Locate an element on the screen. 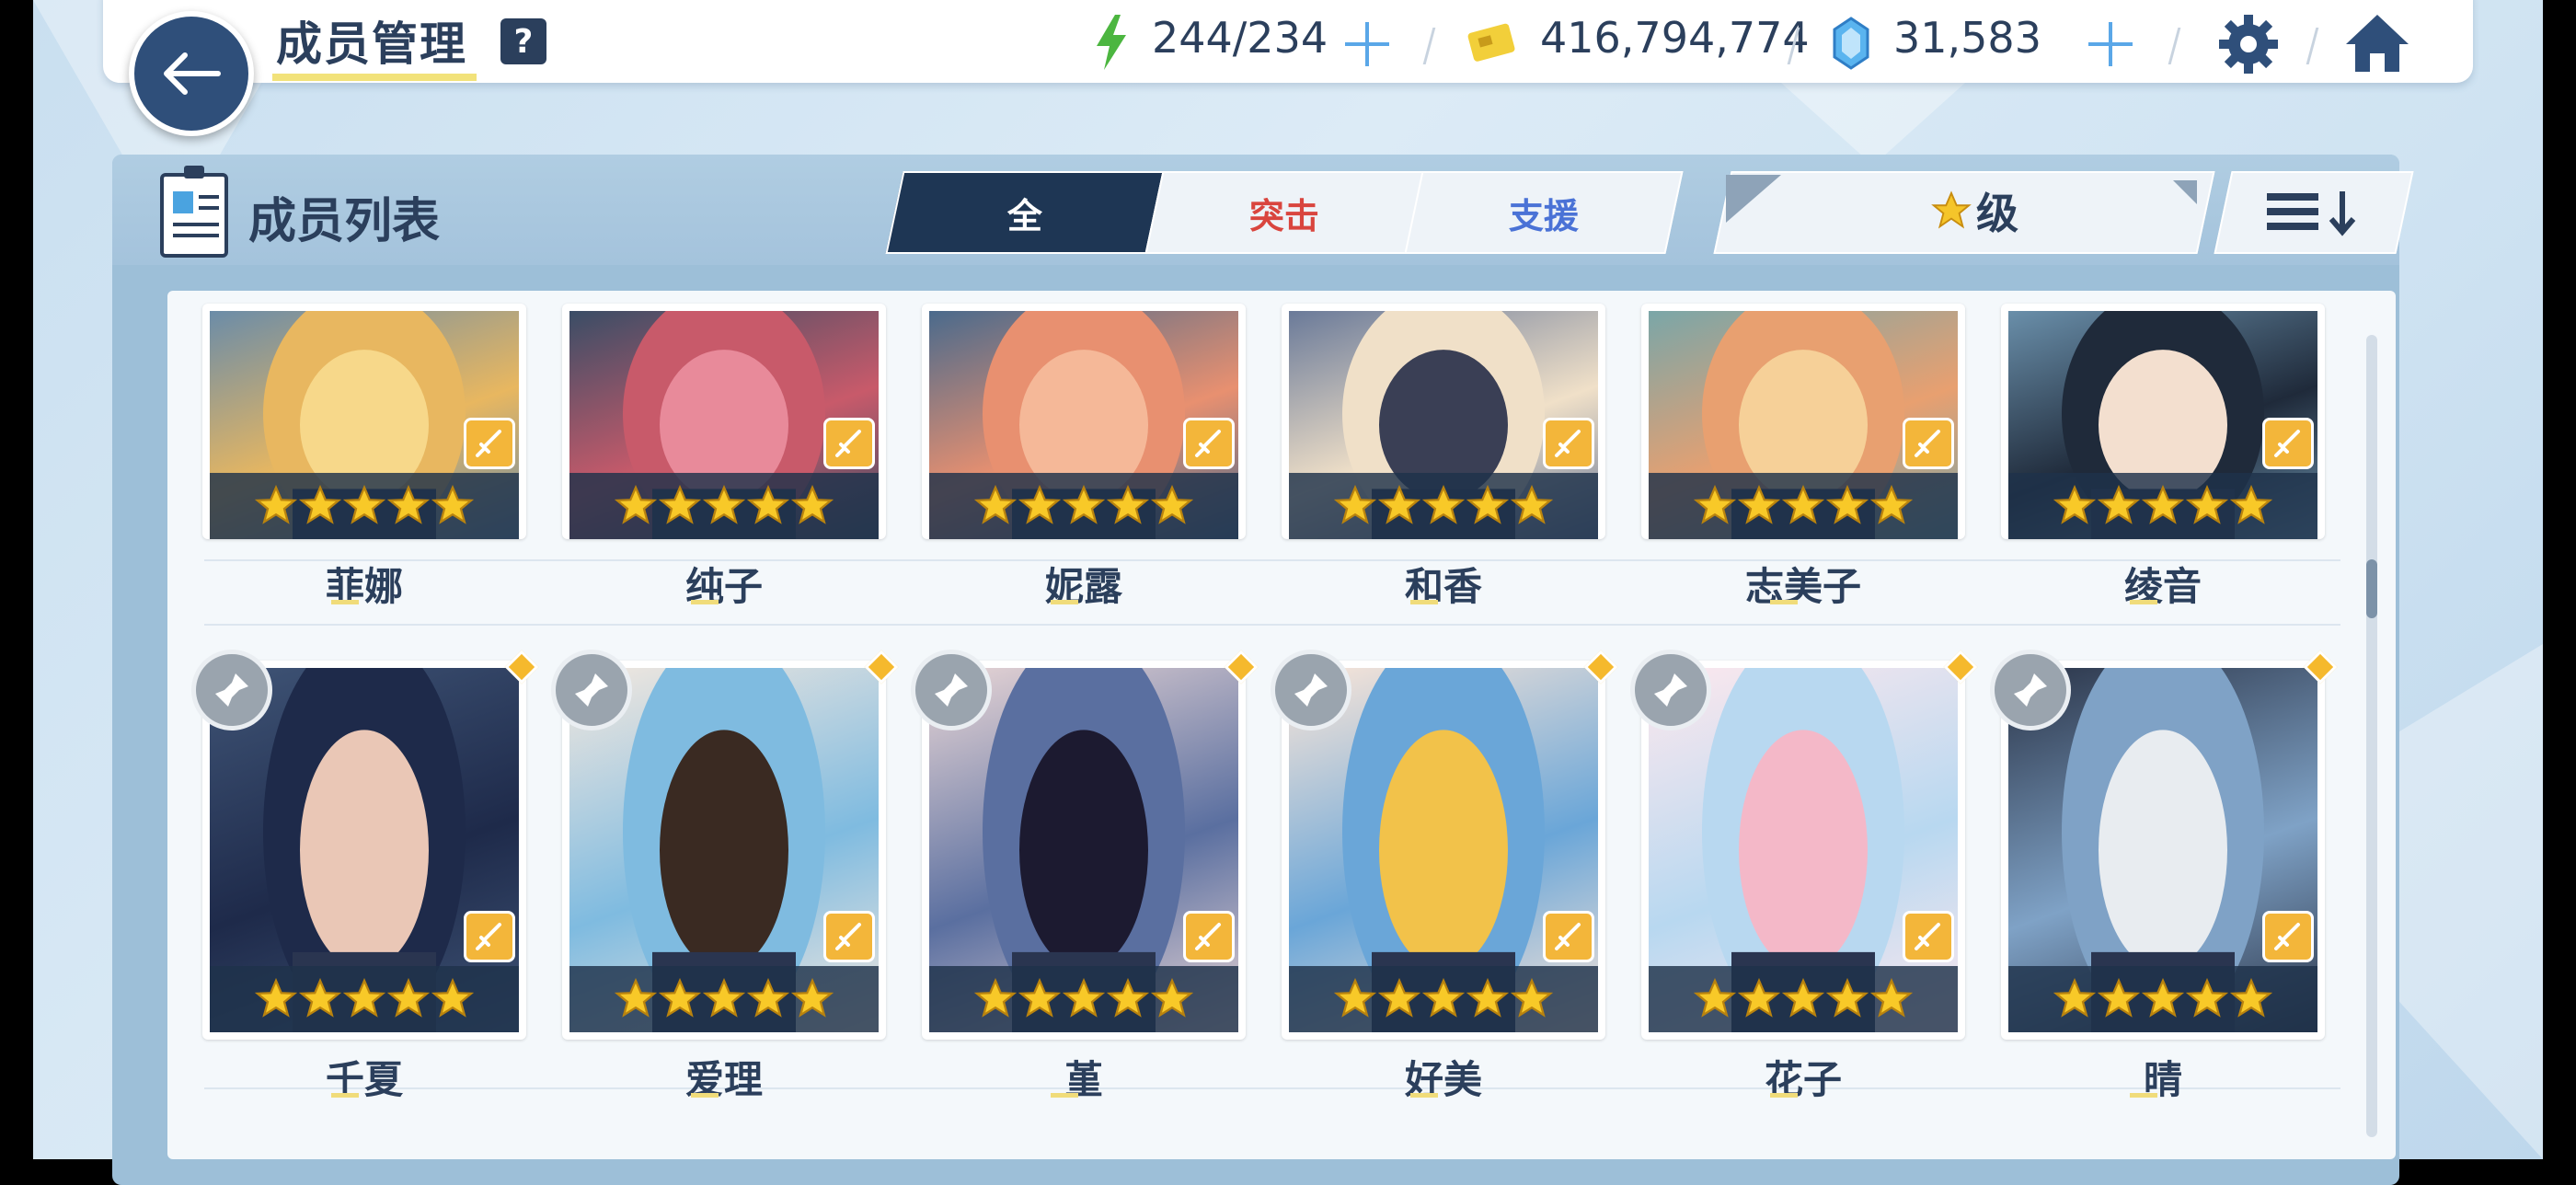 The height and width of the screenshot is (1185, 2576). back-button is located at coordinates (191, 73).